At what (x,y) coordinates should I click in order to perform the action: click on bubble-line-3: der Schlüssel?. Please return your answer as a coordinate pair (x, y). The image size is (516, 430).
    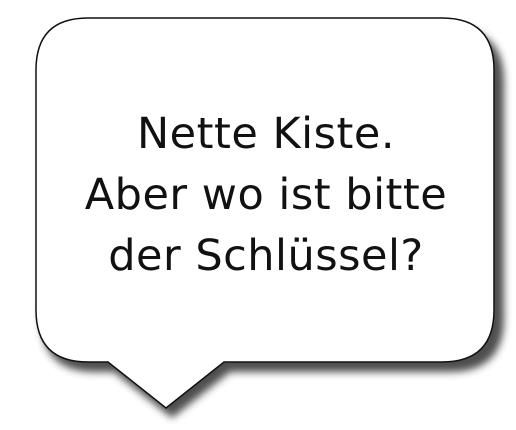
    Looking at the image, I should click on (266, 256).